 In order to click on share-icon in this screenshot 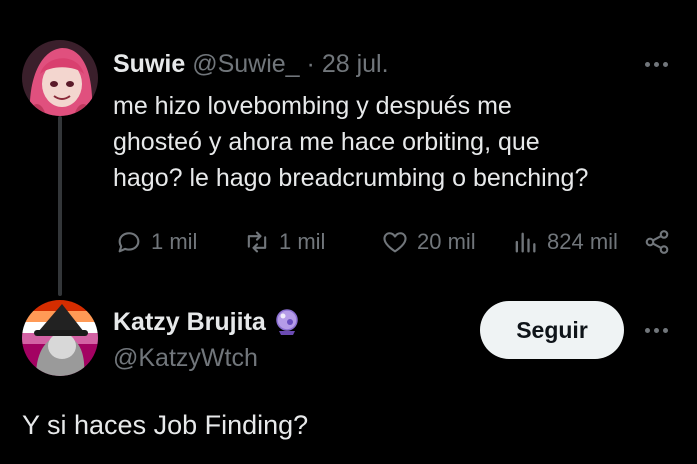, I will do `click(657, 242)`.